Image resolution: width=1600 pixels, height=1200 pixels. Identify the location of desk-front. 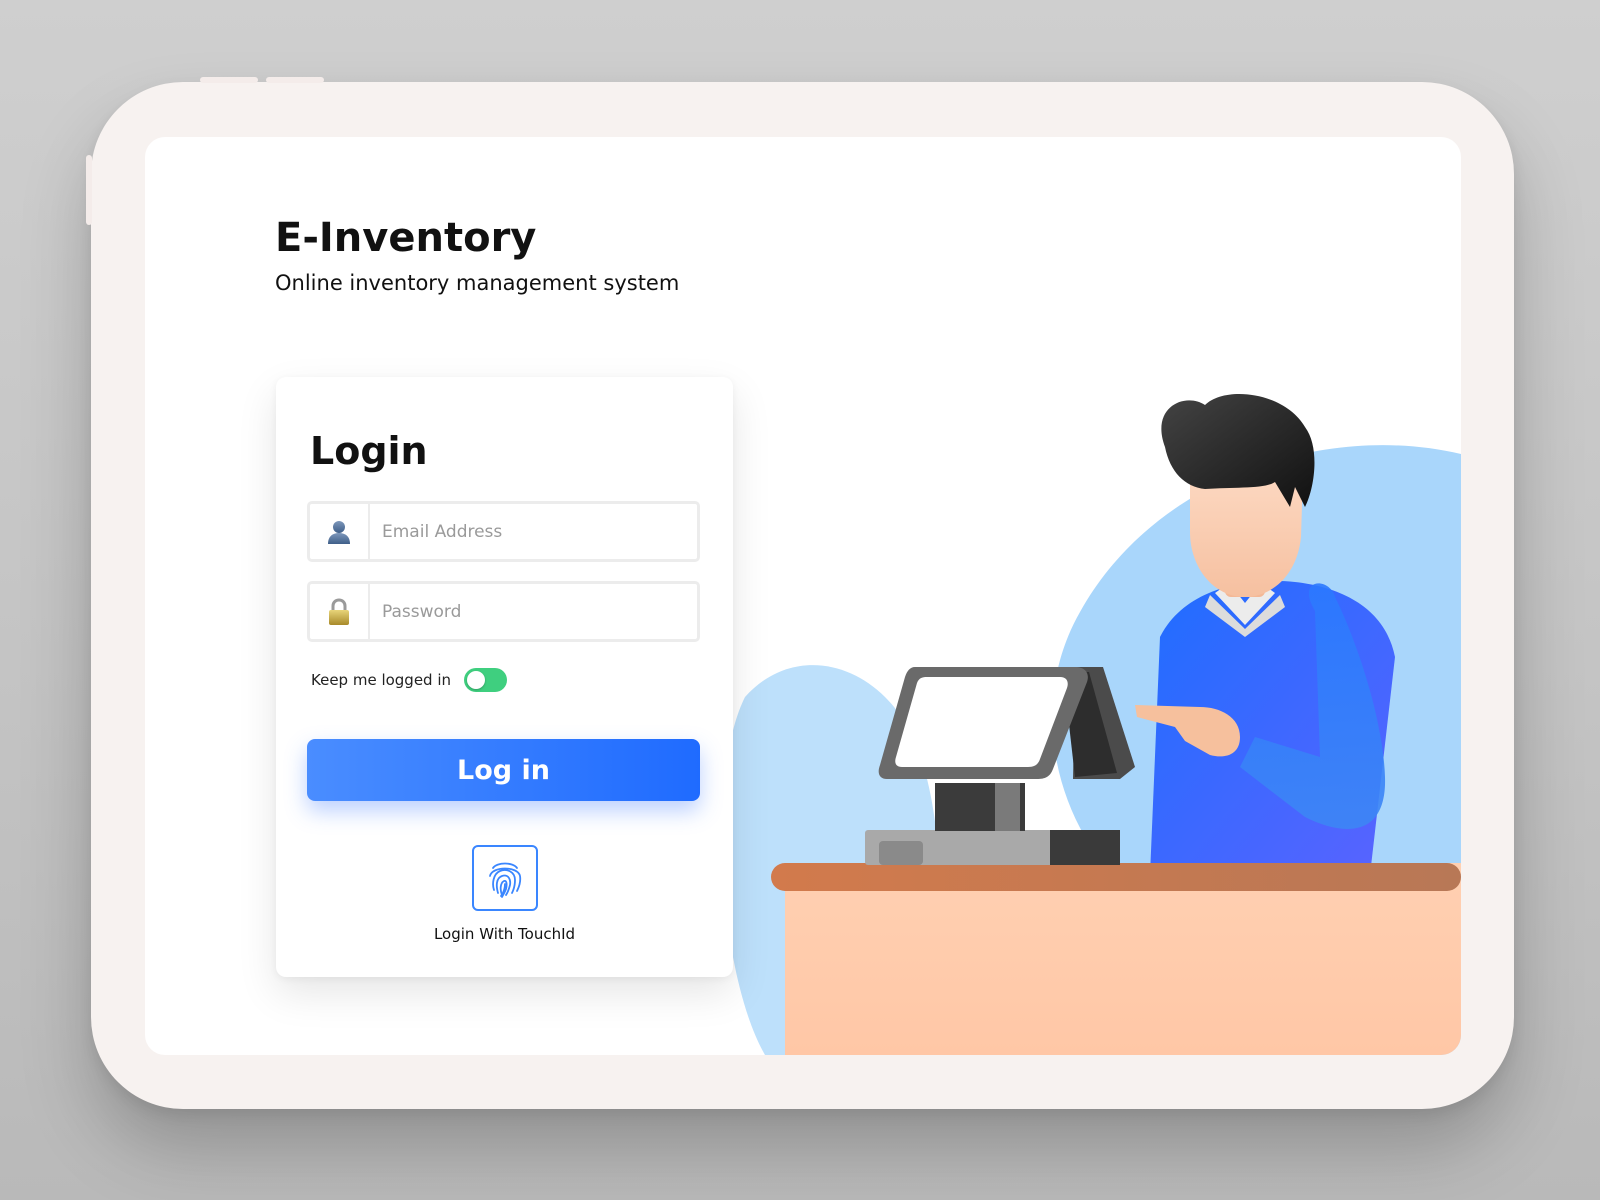
(1123, 959).